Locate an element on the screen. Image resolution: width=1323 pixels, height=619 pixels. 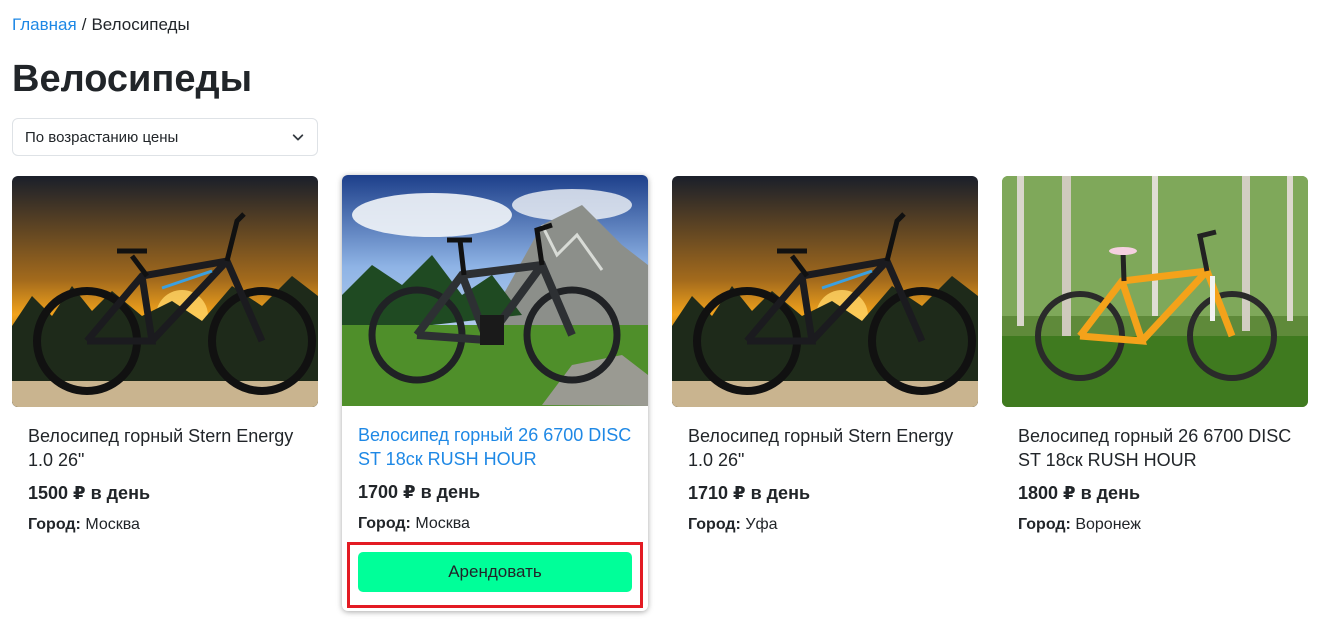
city-value: Уфа is located at coordinates (761, 524).